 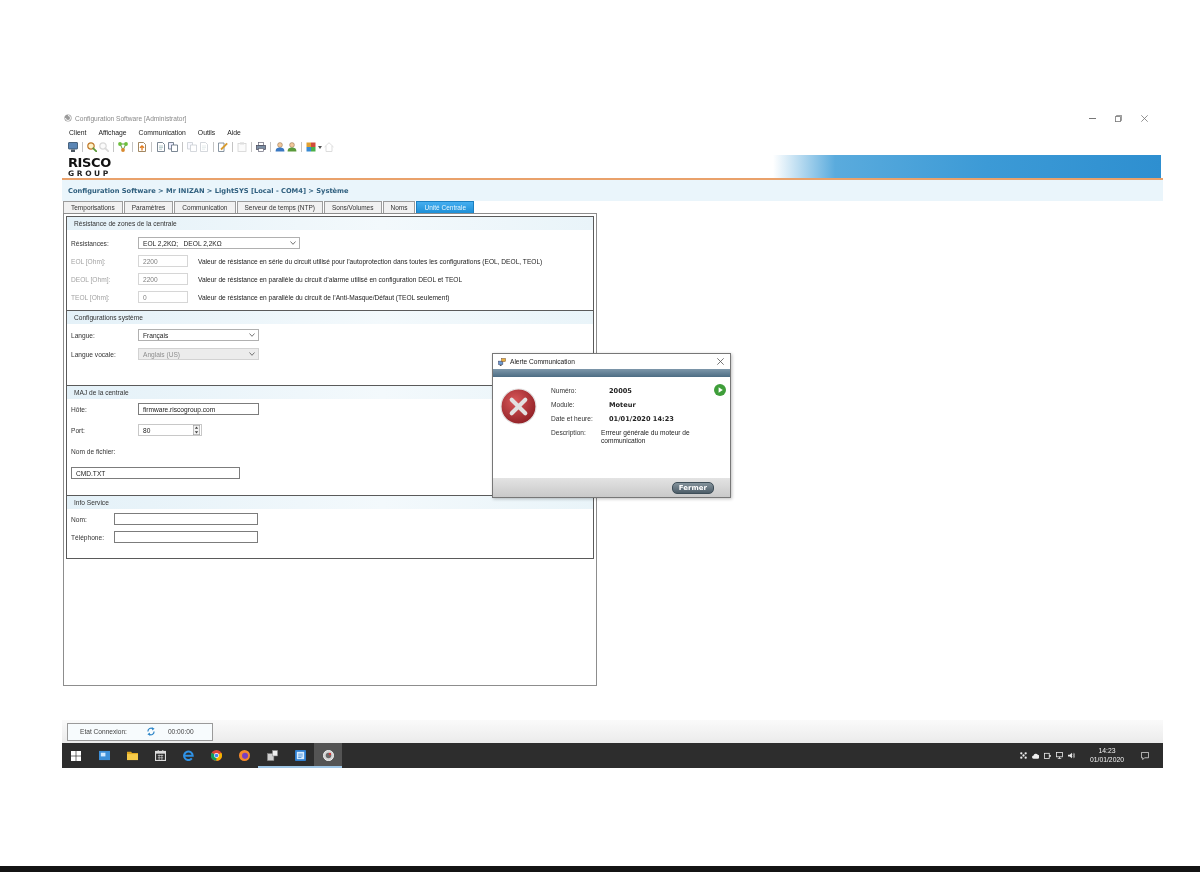 I want to click on app-logo-icon, so click(x=68, y=118).